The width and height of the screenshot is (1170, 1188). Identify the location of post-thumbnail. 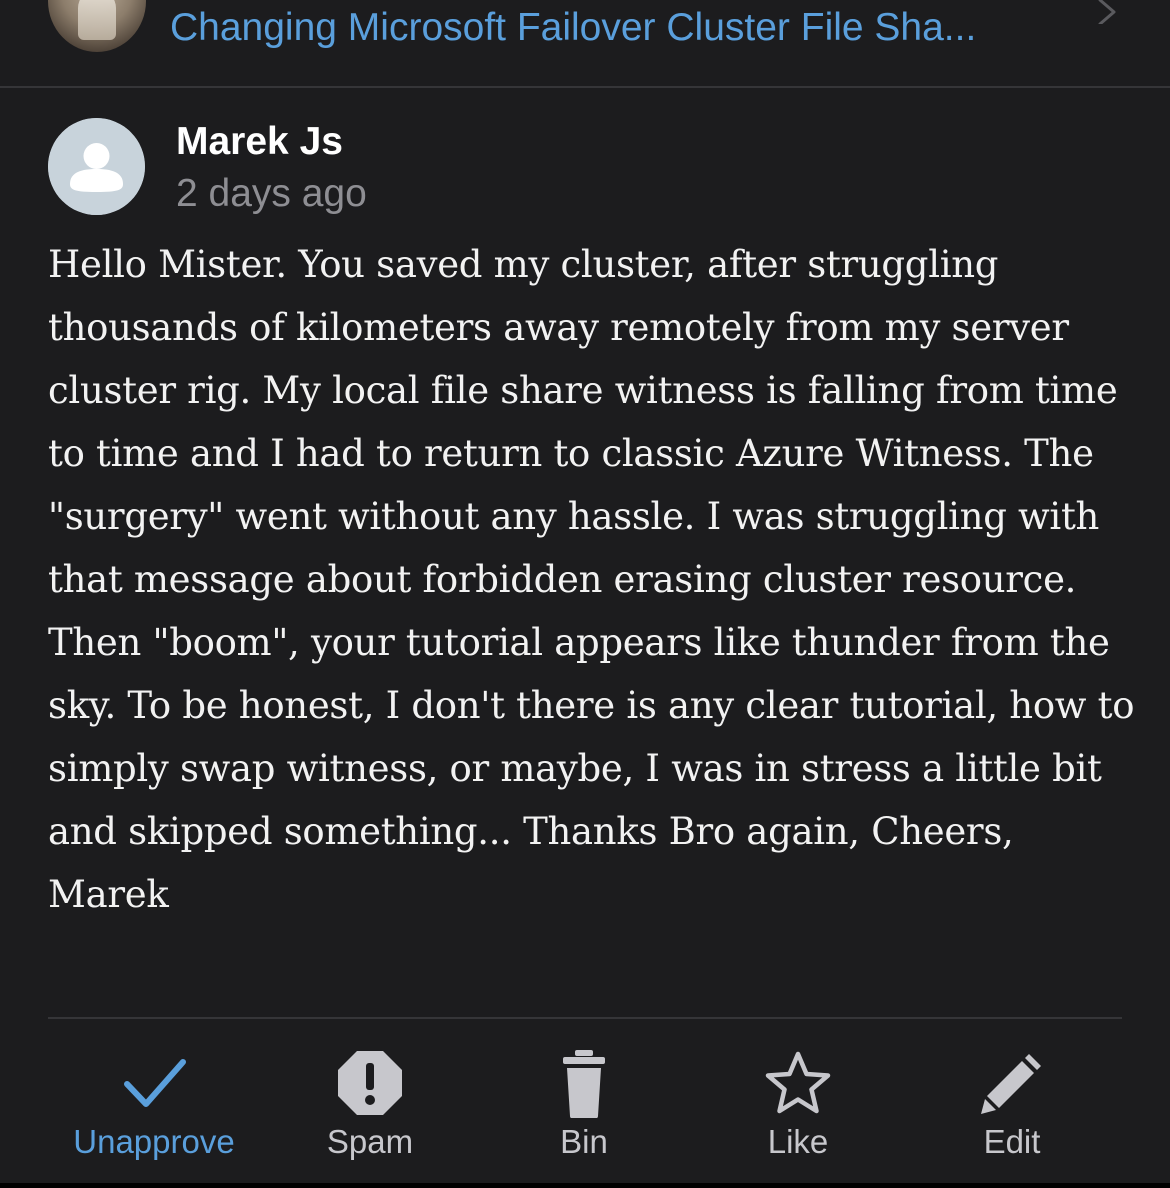
(97, 26).